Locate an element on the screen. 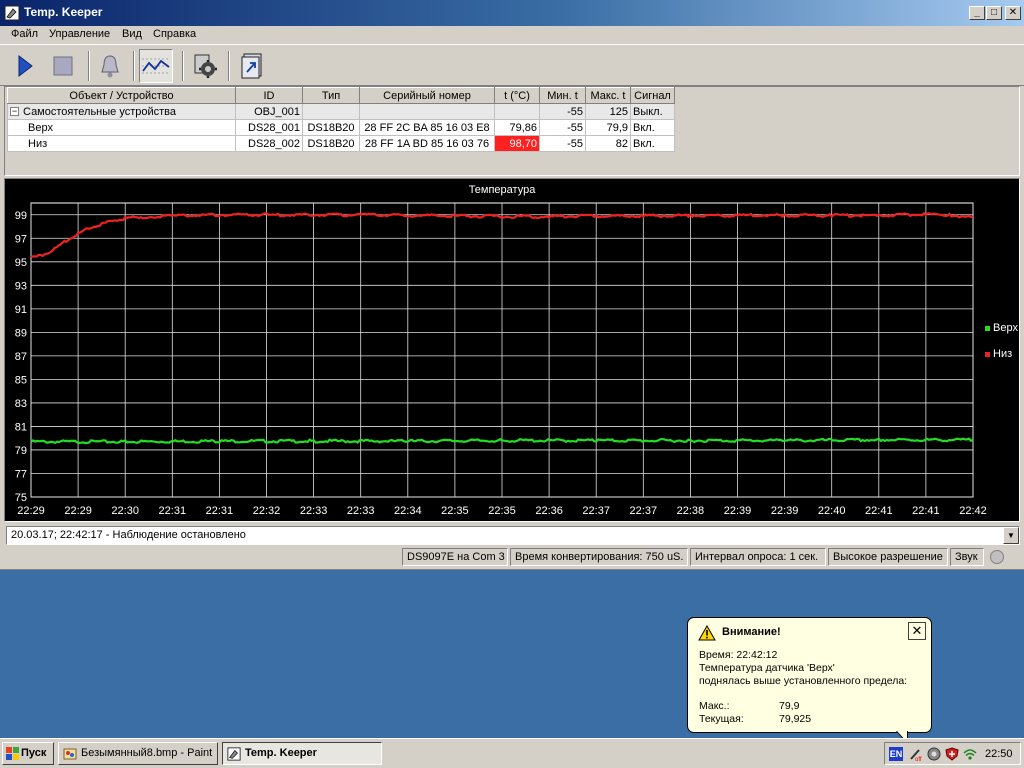 The image size is (1024, 768). menu-view: Вид is located at coordinates (132, 34).